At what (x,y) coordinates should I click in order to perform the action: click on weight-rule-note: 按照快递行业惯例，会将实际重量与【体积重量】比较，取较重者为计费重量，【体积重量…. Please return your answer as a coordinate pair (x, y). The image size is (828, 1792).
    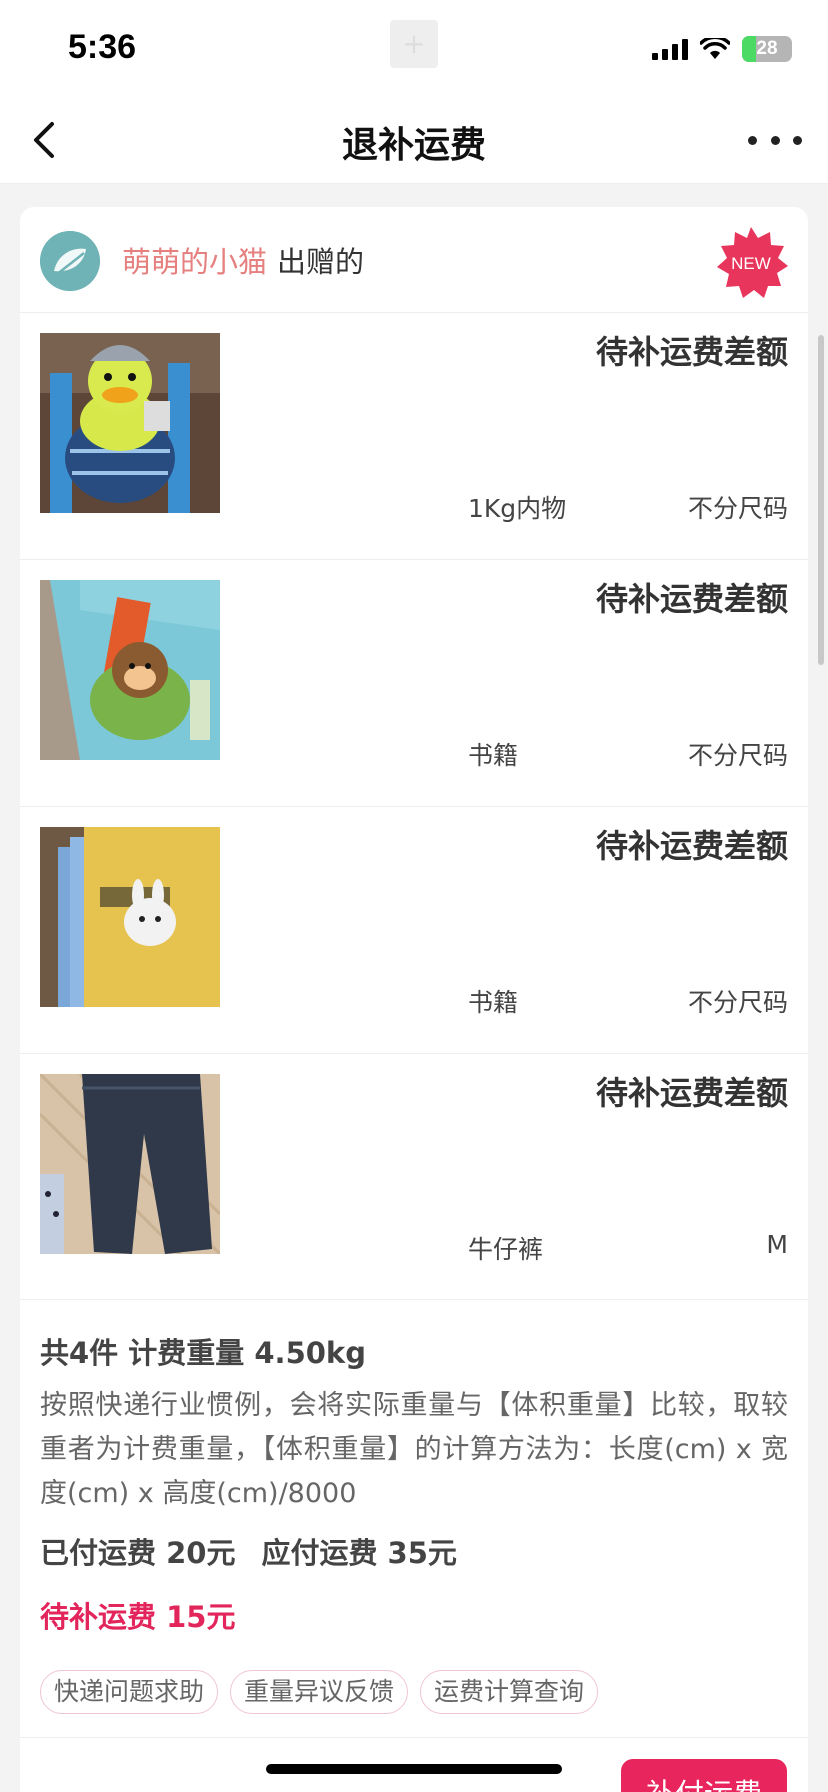
    Looking at the image, I should click on (414, 1449).